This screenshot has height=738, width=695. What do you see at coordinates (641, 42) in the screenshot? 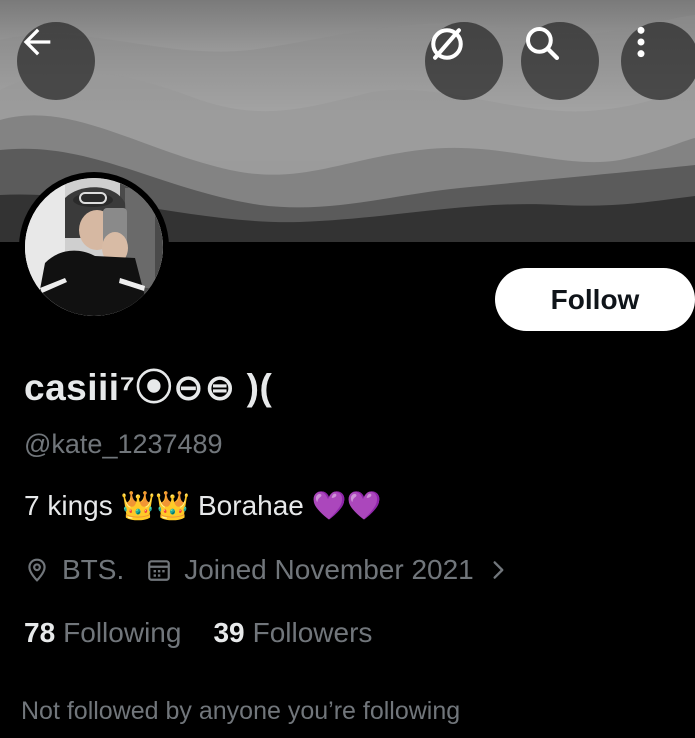
I see `more-vertical-icon` at bounding box center [641, 42].